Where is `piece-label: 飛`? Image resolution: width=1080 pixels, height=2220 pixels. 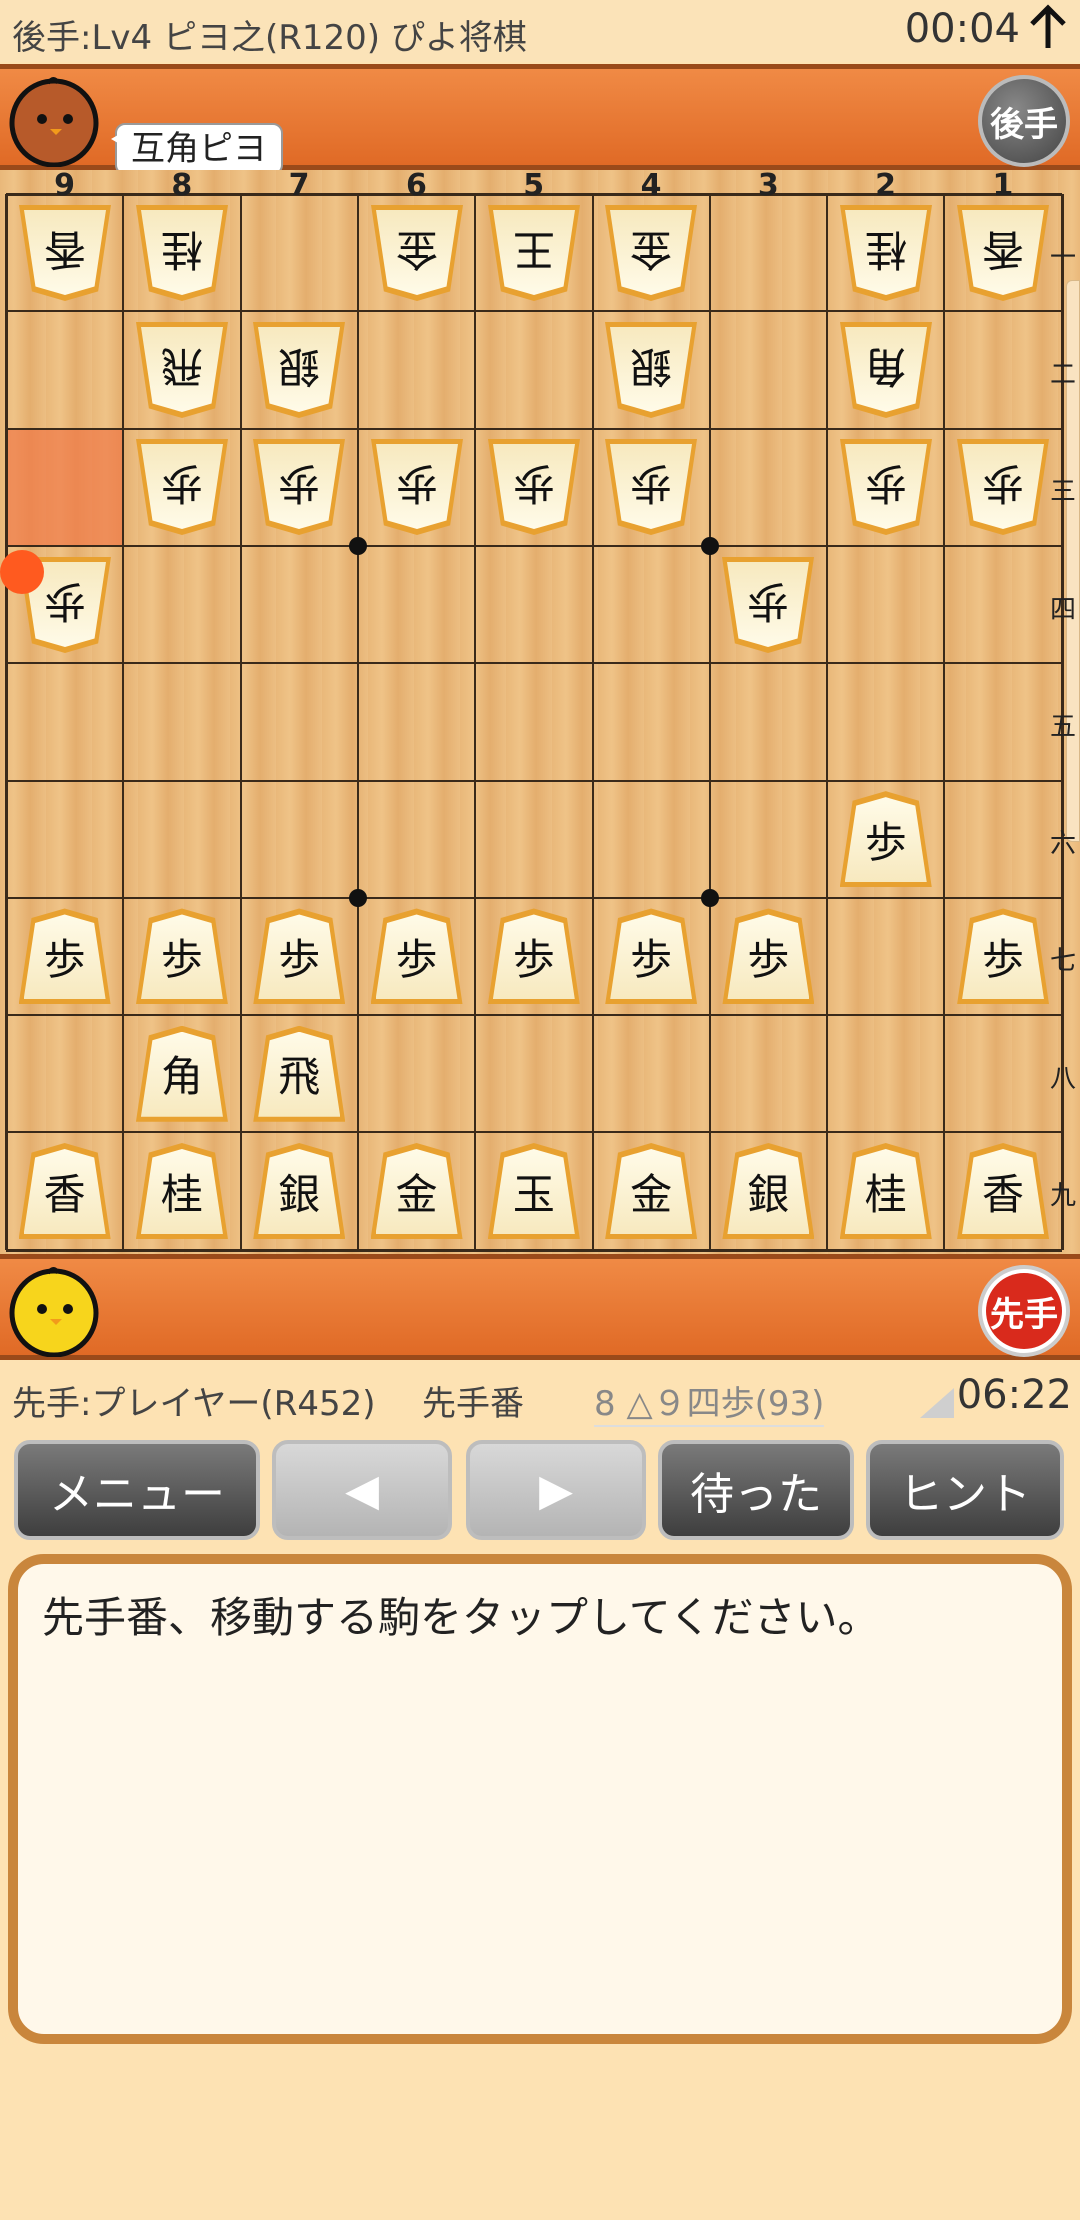 piece-label: 飛 is located at coordinates (181, 367).